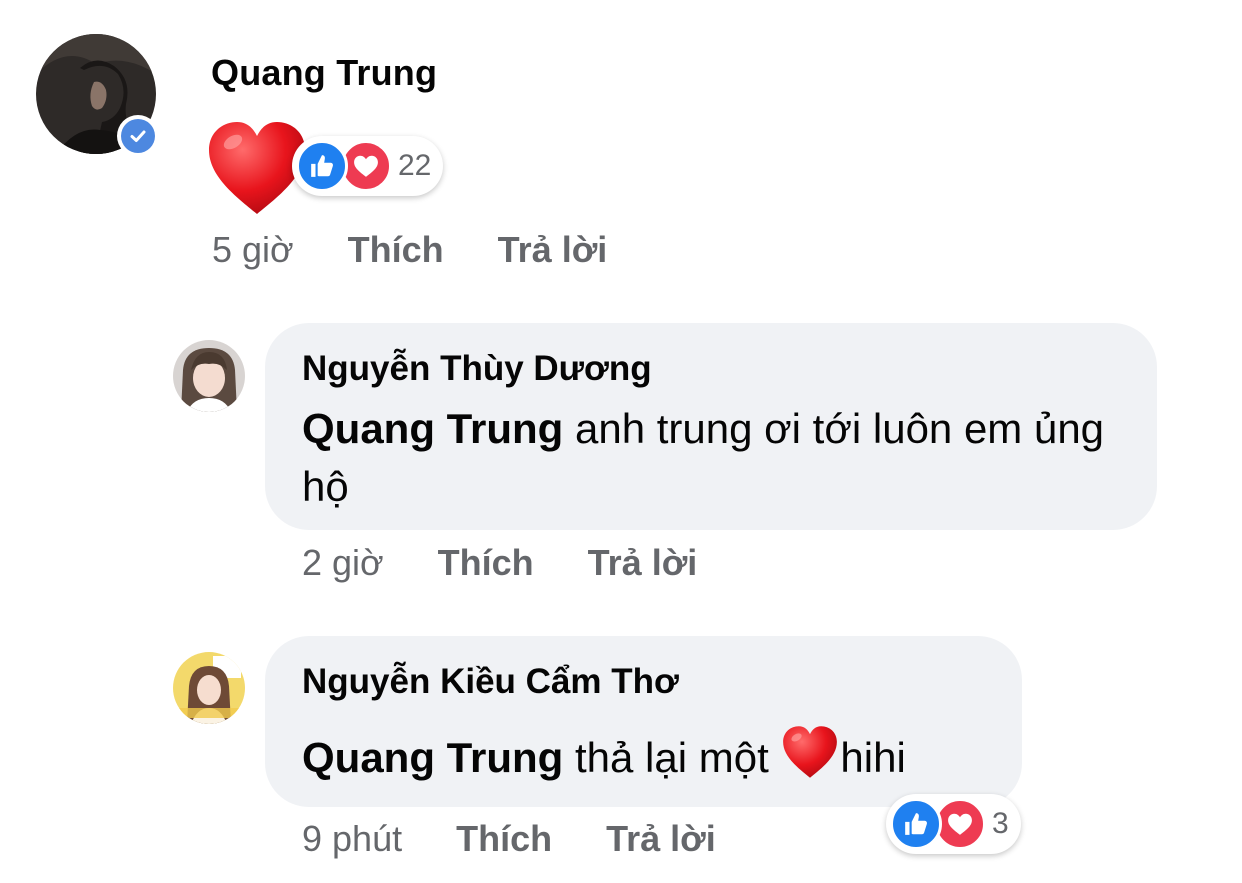 The image size is (1242, 883). I want to click on comment-actions: 5 giờ Thích Trả lời, so click(409, 250).